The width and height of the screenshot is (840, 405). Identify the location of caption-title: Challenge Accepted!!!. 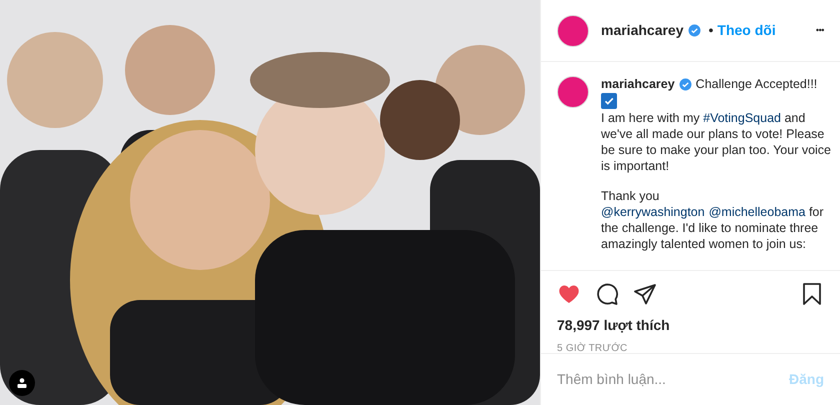
(757, 84).